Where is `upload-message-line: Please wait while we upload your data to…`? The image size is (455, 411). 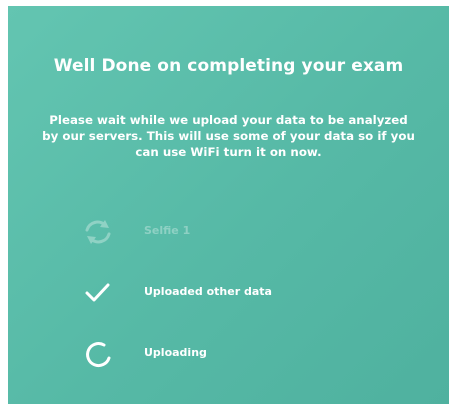 upload-message-line: Please wait while we upload your data to… is located at coordinates (228, 120).